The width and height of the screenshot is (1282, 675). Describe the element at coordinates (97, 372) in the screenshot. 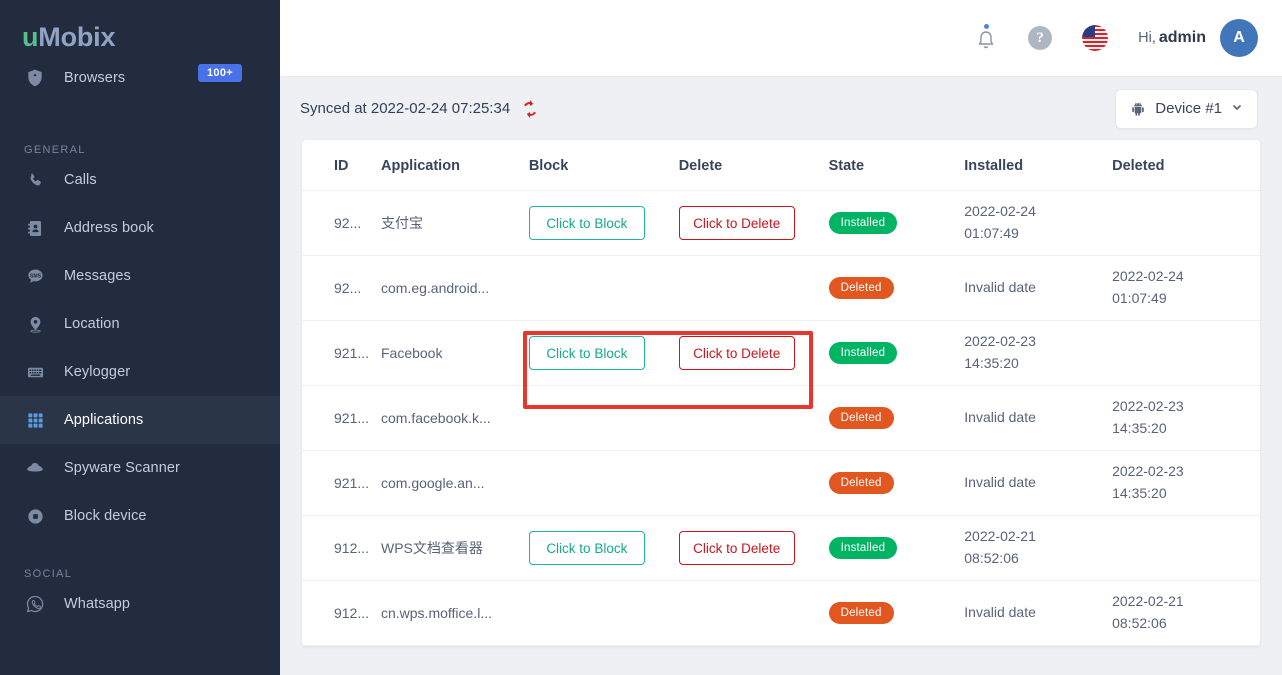

I see `sidebar-item-label: Keylogger` at that location.